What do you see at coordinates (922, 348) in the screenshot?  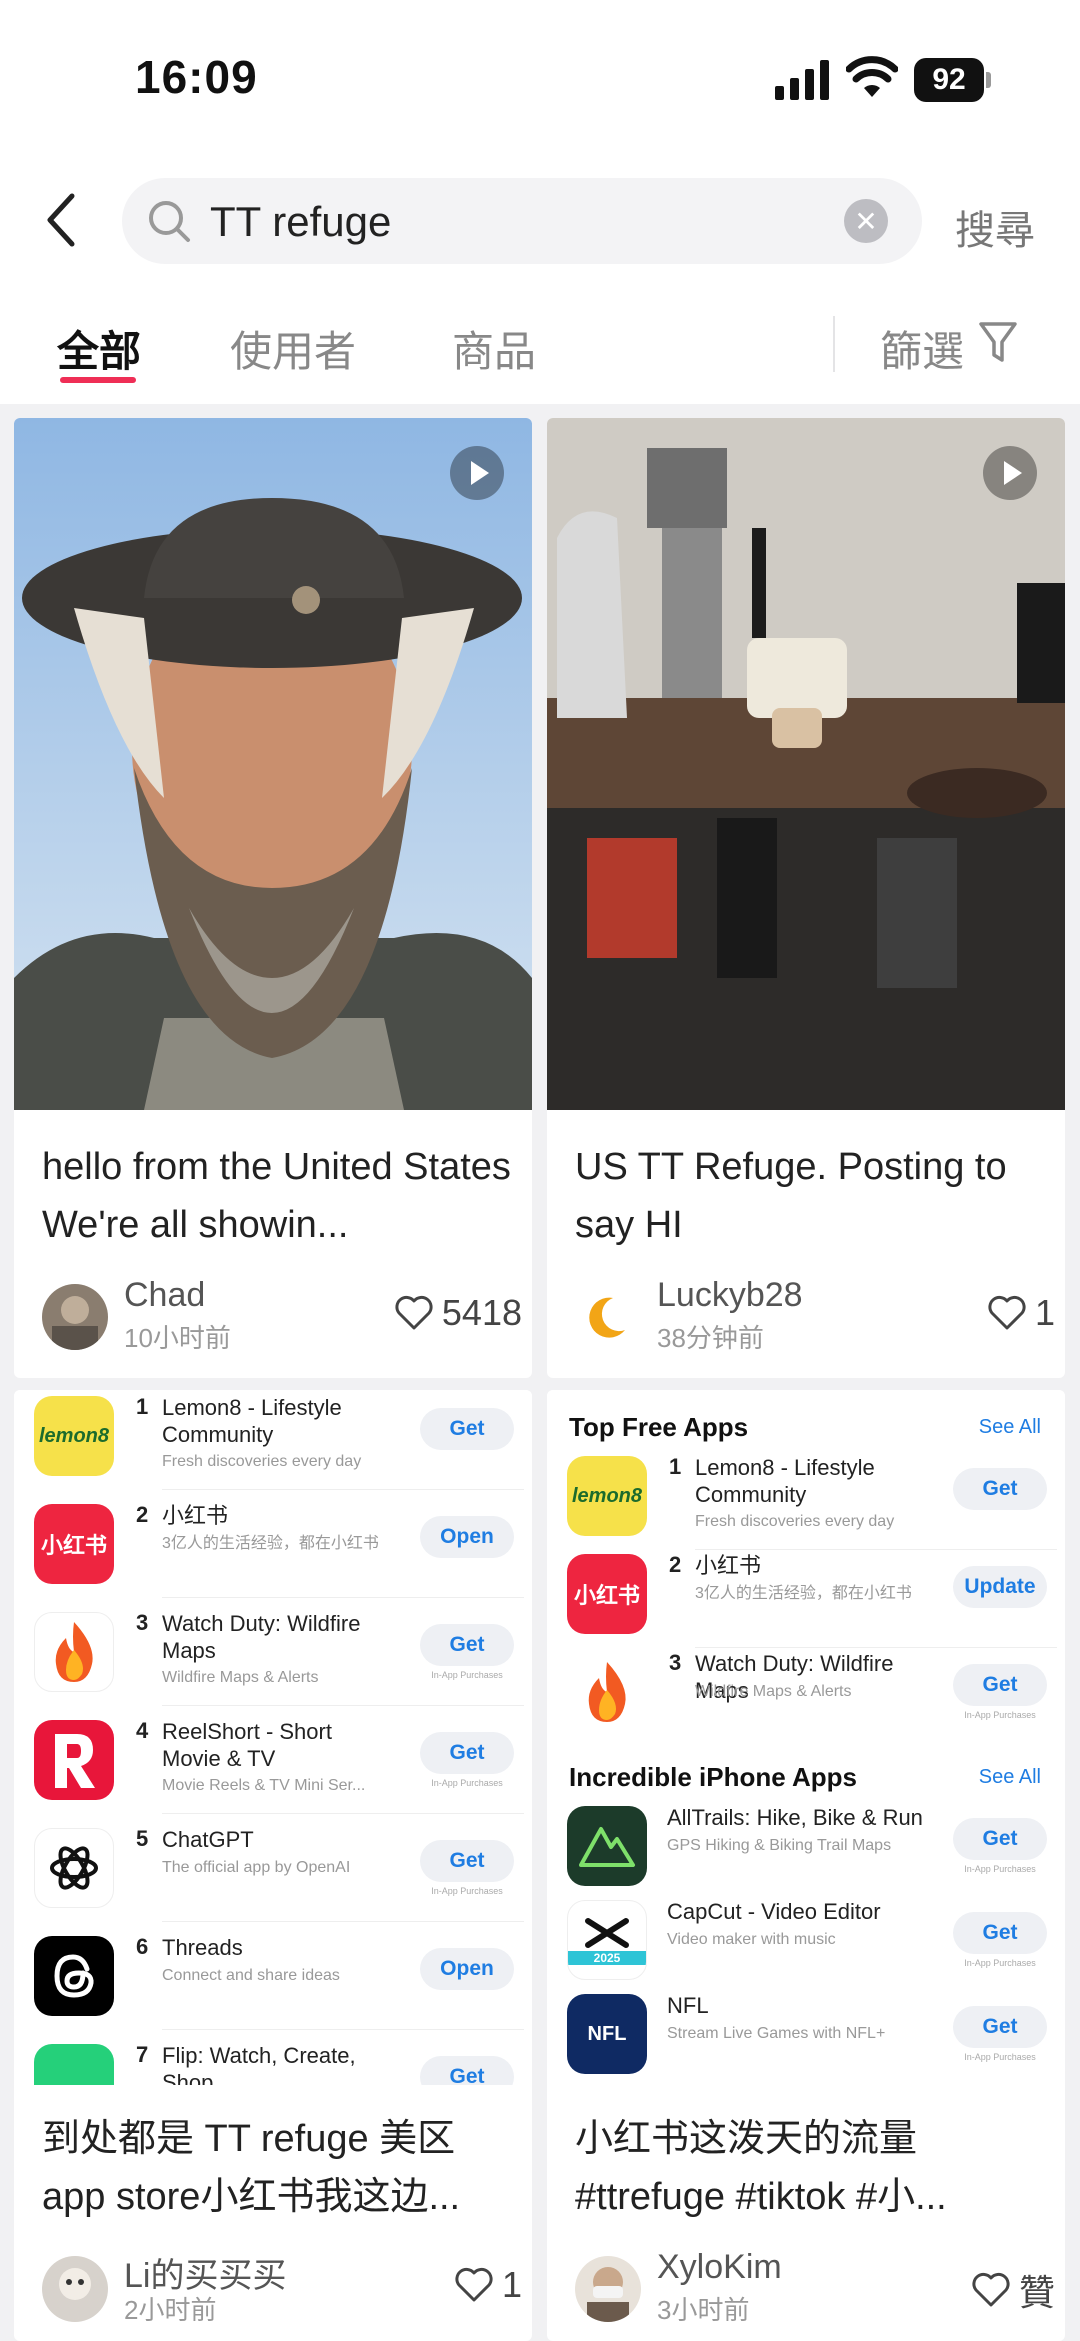 I see `filter-button: 篩選` at bounding box center [922, 348].